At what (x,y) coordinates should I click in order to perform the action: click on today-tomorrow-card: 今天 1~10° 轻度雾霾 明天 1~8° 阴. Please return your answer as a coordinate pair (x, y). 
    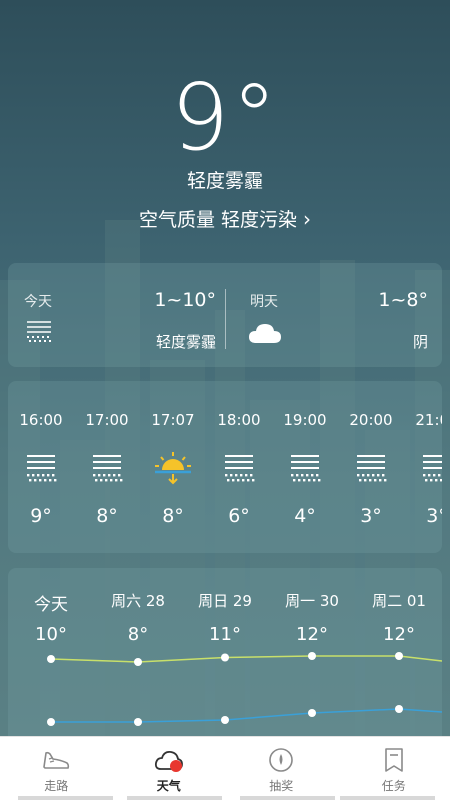
    Looking at the image, I should click on (225, 315).